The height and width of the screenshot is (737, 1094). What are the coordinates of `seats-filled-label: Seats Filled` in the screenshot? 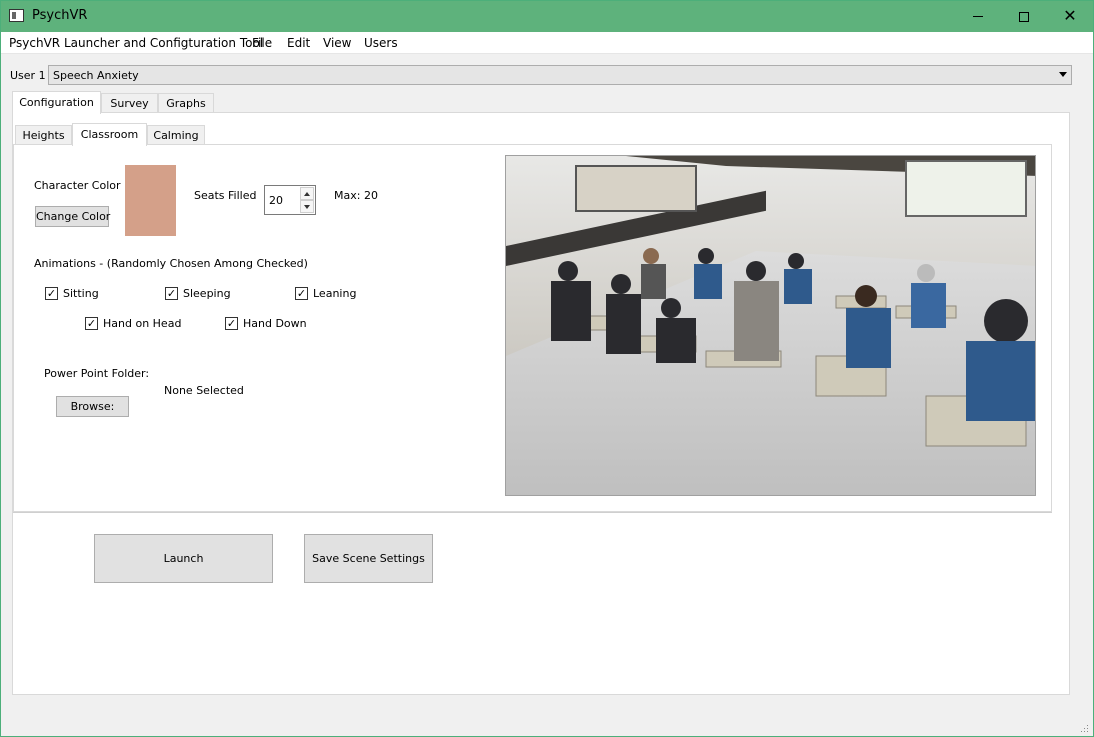 It's located at (225, 195).